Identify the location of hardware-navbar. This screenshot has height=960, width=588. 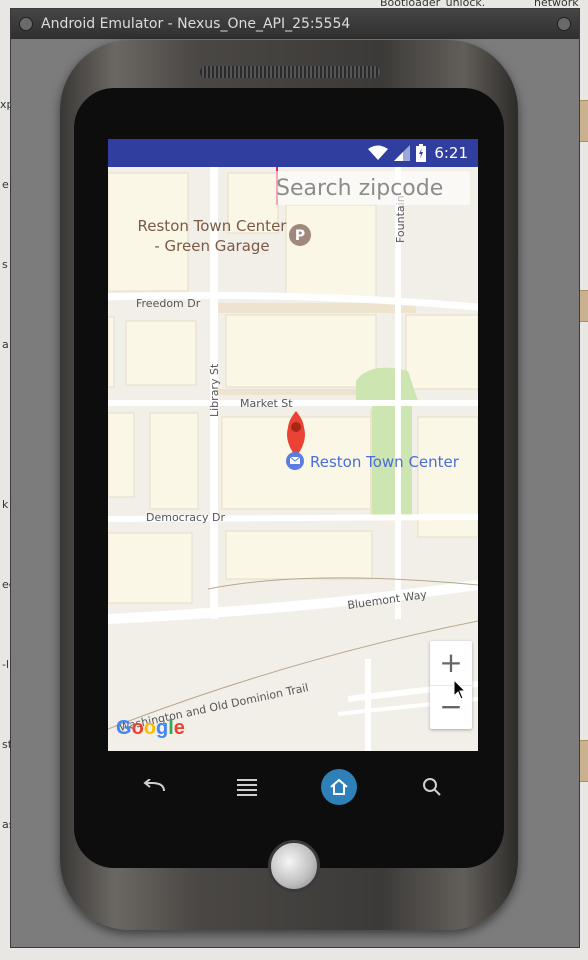
(293, 787).